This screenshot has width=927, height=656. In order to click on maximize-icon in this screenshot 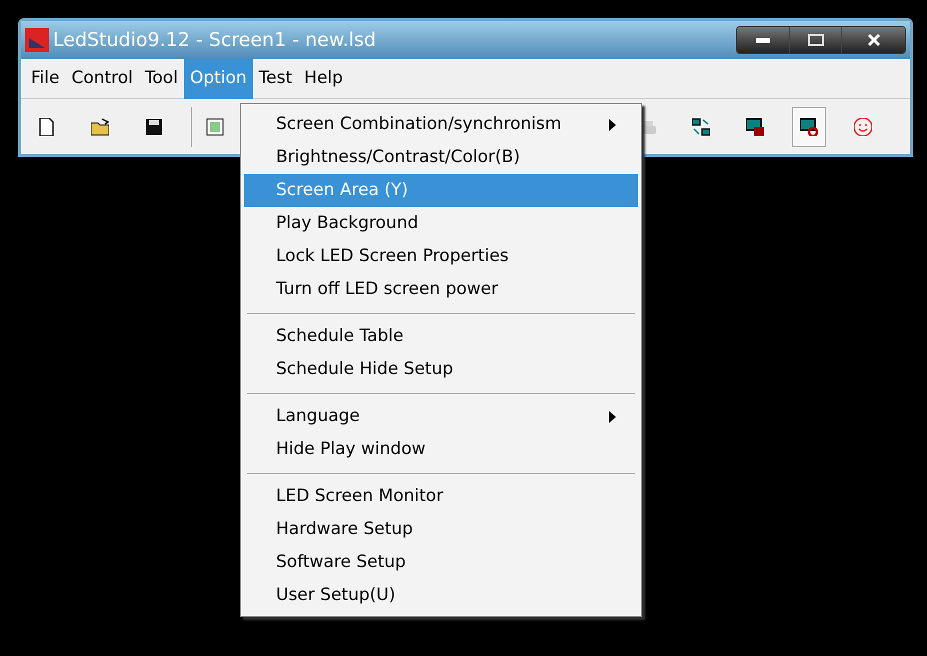, I will do `click(816, 40)`.